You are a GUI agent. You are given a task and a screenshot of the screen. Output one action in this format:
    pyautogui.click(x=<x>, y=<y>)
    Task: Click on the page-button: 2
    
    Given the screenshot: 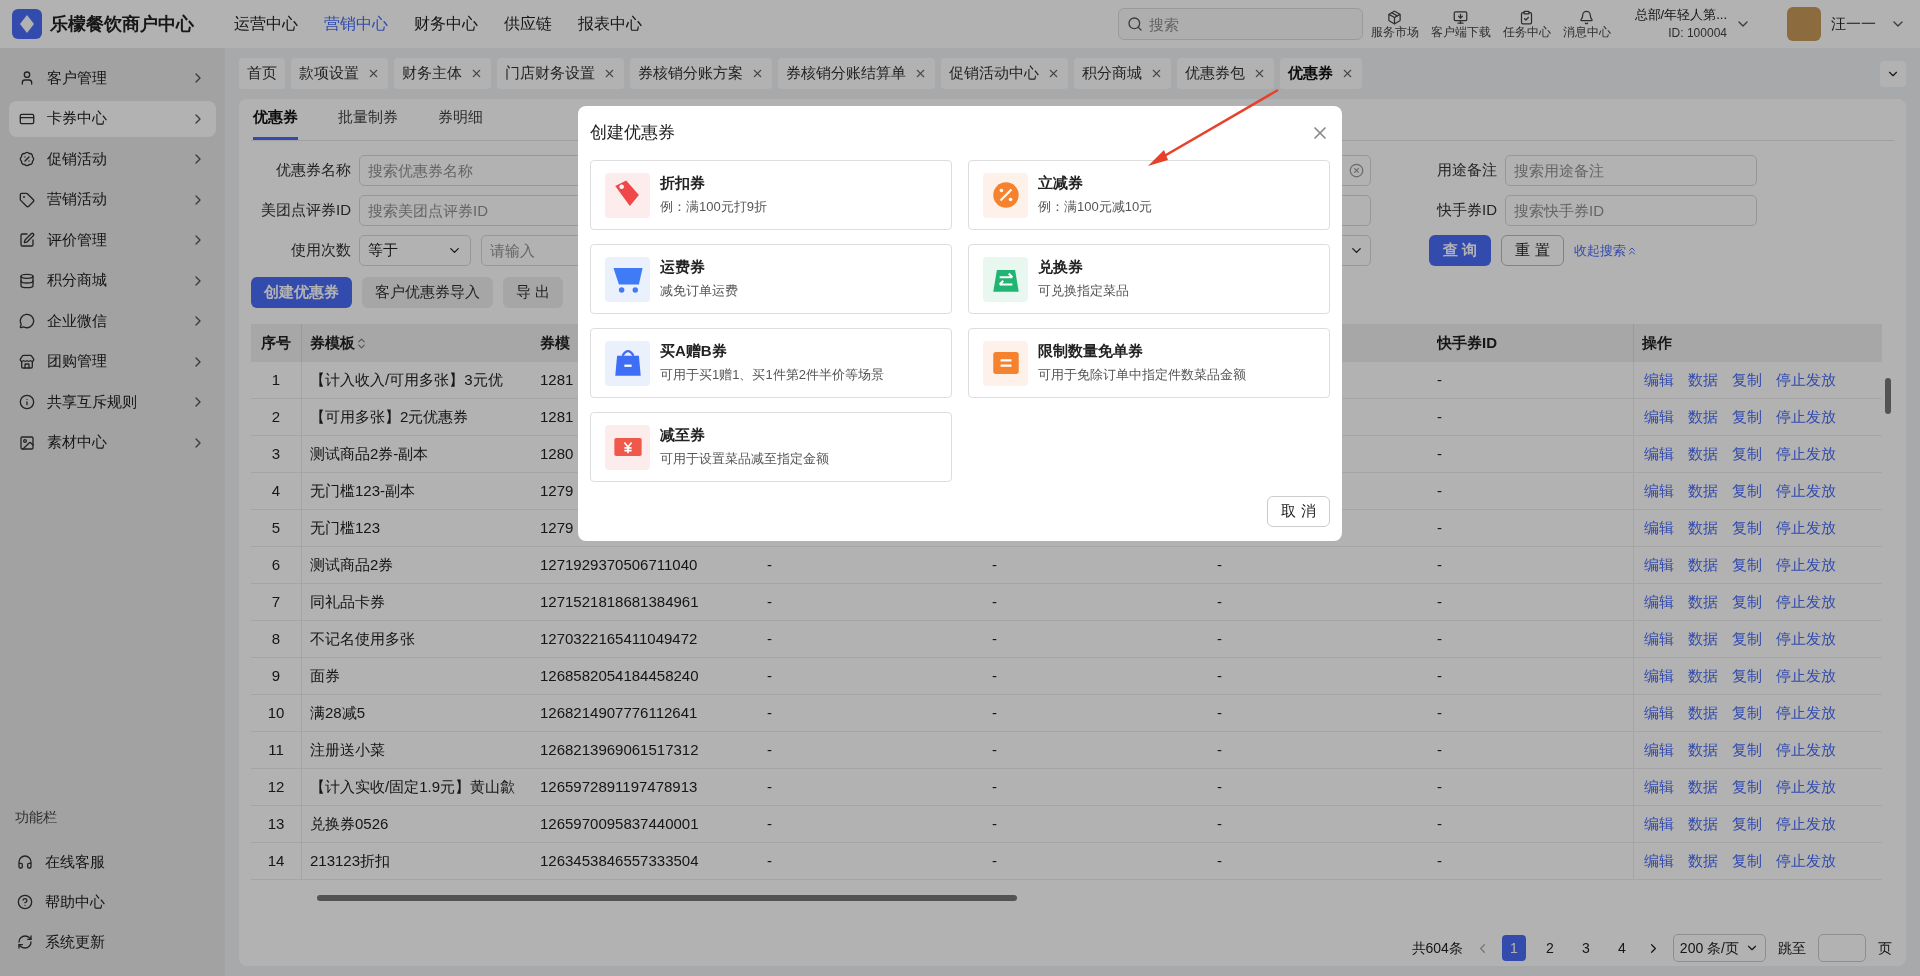 What is the action you would take?
    pyautogui.click(x=1549, y=948)
    